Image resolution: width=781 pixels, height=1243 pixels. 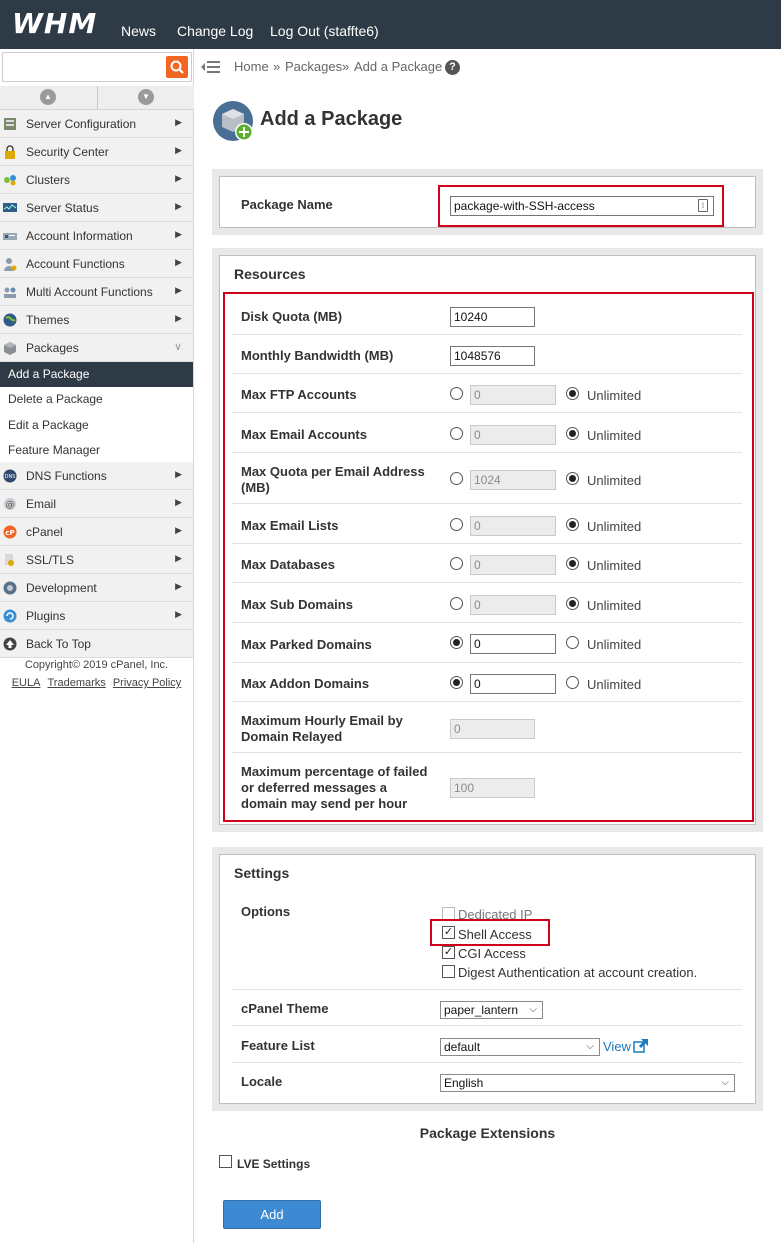 What do you see at coordinates (513, 644) in the screenshot?
I see `max-parked-domains-input: 0` at bounding box center [513, 644].